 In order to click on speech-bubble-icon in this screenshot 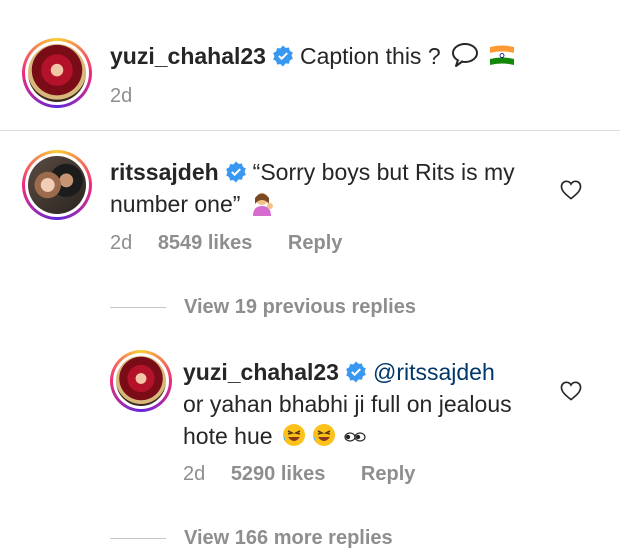, I will do `click(465, 55)`.